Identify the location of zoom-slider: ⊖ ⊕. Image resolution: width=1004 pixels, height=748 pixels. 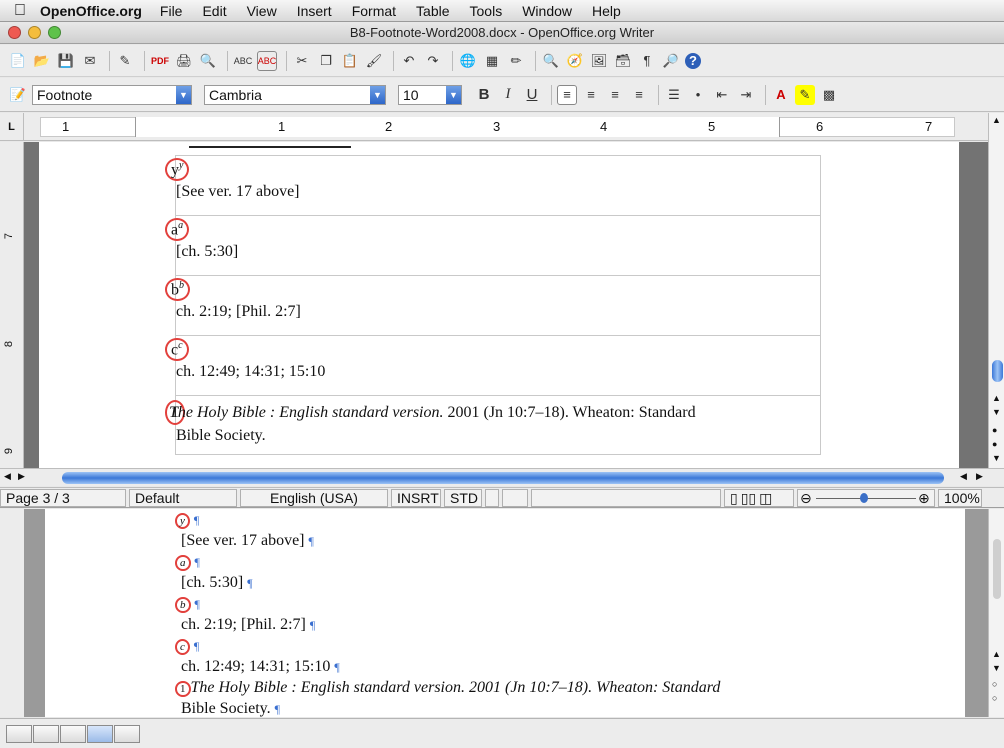
(866, 497).